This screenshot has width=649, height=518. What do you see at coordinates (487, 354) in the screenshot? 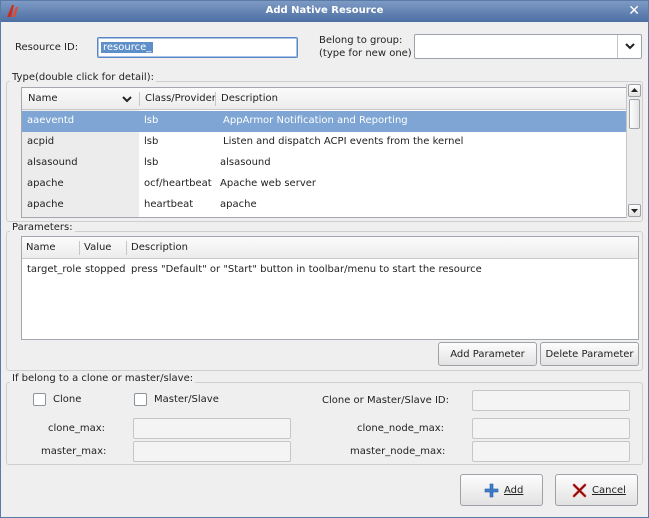
I see `add-parameter-button: Add Parameter` at bounding box center [487, 354].